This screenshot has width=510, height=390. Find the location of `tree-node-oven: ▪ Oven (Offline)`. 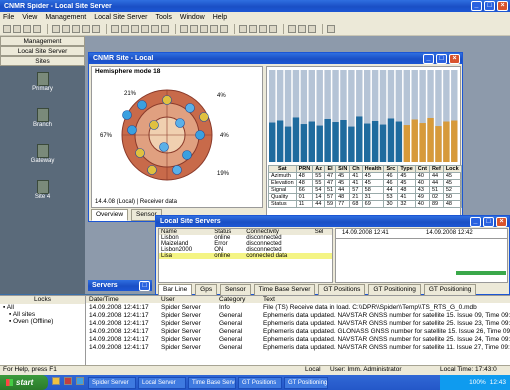

tree-node-oven: ▪ Oven (Offline) is located at coordinates (42, 321).